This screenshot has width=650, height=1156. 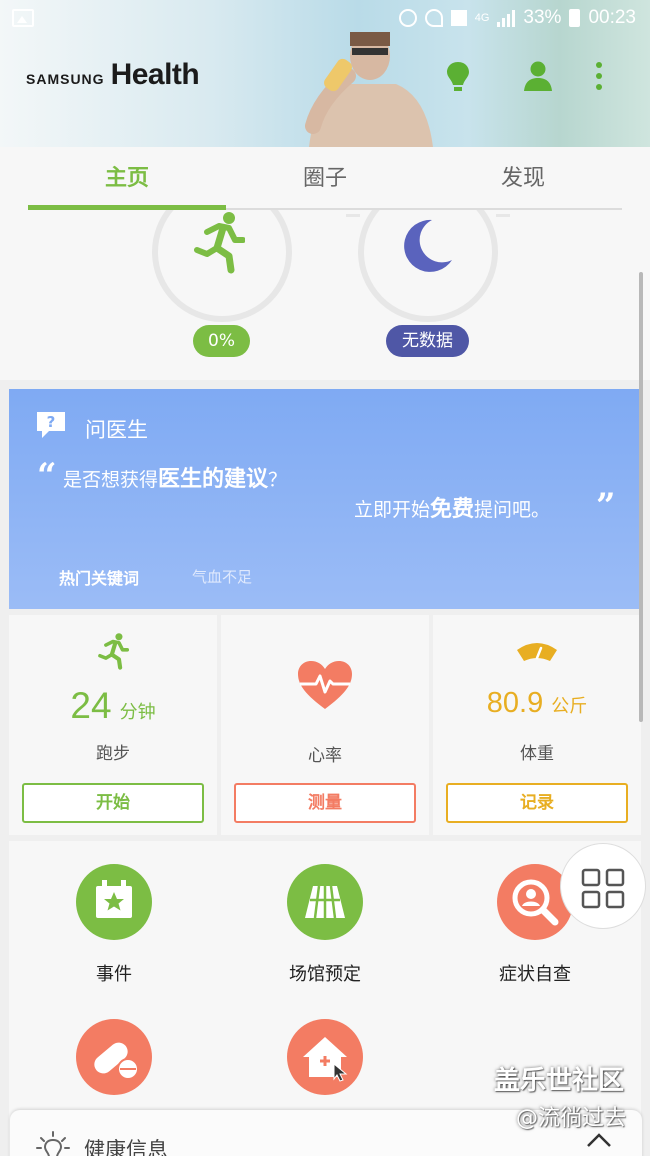 I want to click on start-running-button: 开始, so click(x=113, y=803).